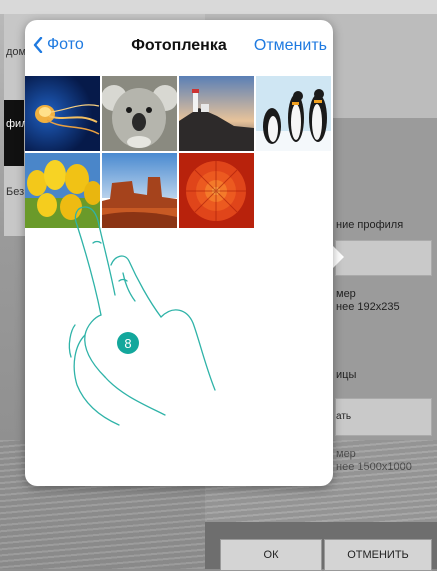 The height and width of the screenshot is (571, 437). Describe the element at coordinates (271, 555) in the screenshot. I see `ok-button: ОК` at that location.